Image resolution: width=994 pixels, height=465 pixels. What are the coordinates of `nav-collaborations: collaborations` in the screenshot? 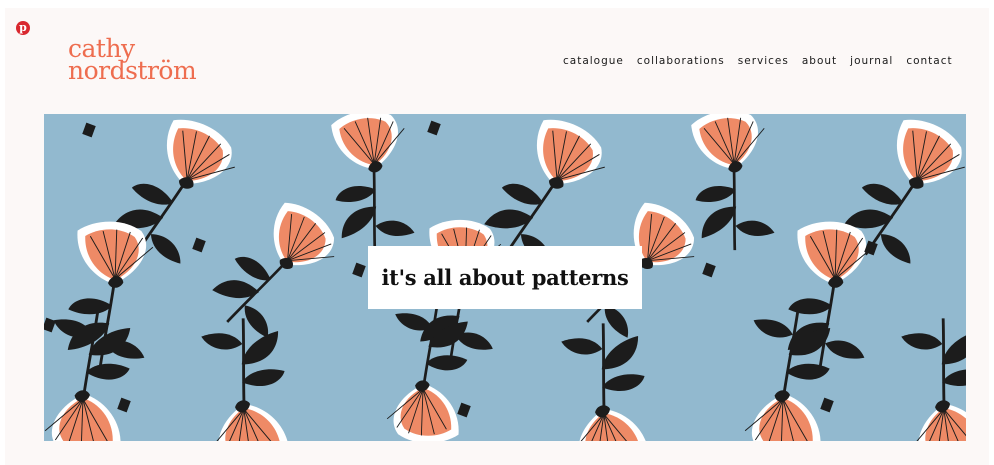 It's located at (681, 61).